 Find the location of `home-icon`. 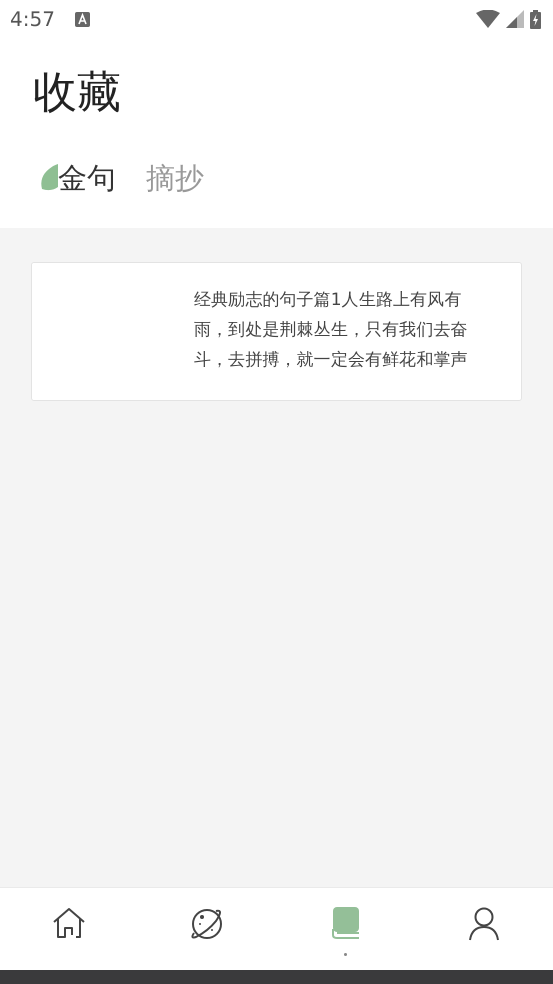

home-icon is located at coordinates (69, 923).